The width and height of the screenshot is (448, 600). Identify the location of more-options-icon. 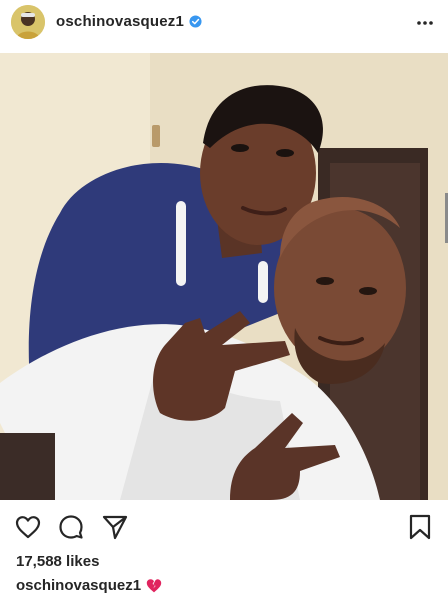
(425, 23).